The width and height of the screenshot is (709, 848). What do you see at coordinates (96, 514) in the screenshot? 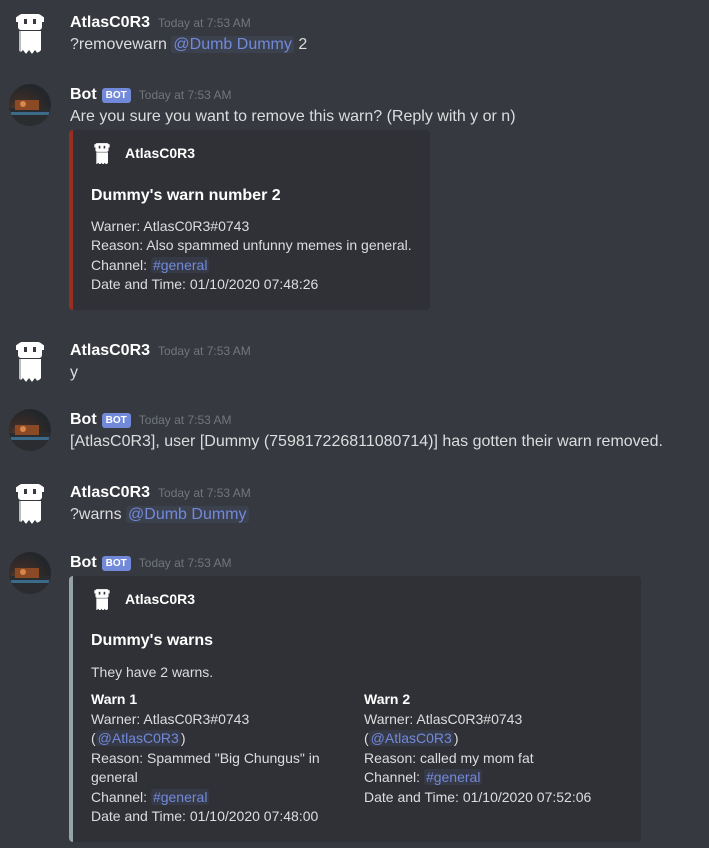
I see `command-text: ?warns` at bounding box center [96, 514].